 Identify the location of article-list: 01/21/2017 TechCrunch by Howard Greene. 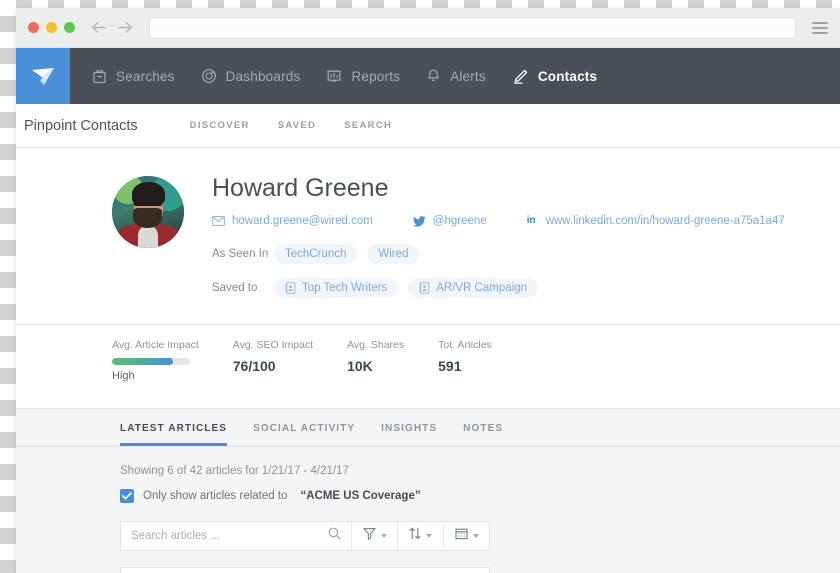
(305, 570).